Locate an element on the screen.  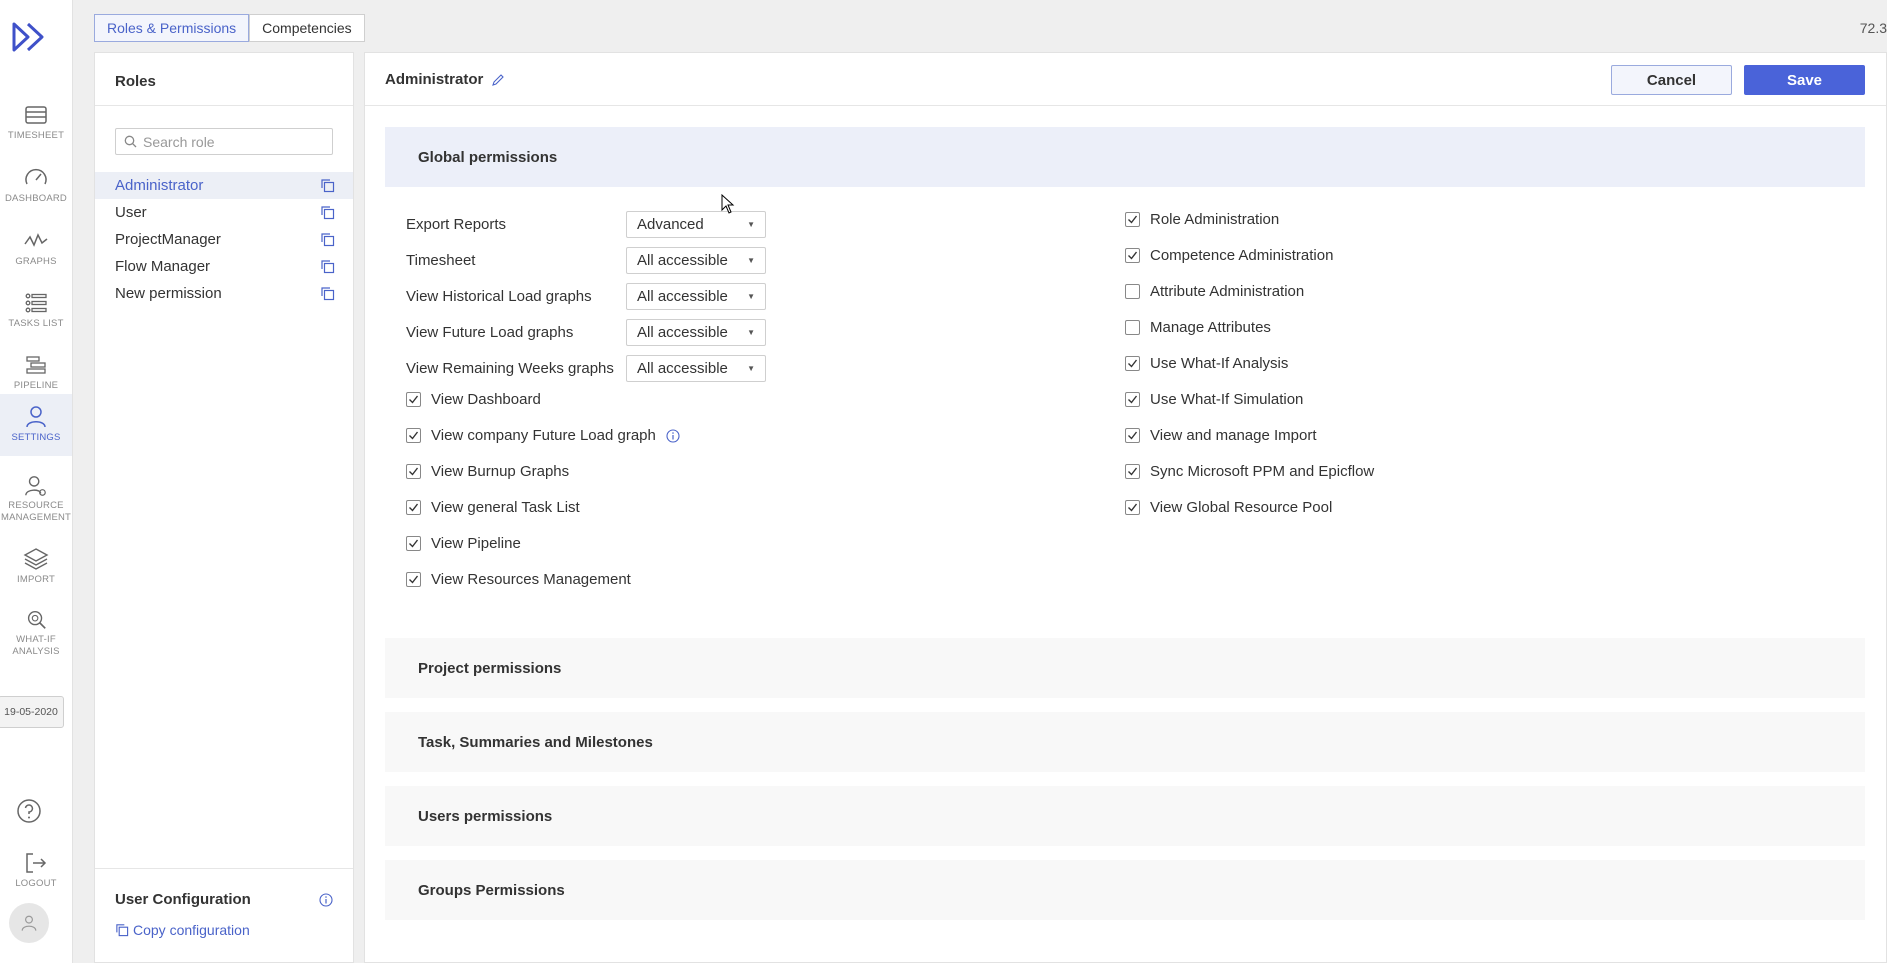
historical-load-select: All accessible ▼ is located at coordinates (696, 296).